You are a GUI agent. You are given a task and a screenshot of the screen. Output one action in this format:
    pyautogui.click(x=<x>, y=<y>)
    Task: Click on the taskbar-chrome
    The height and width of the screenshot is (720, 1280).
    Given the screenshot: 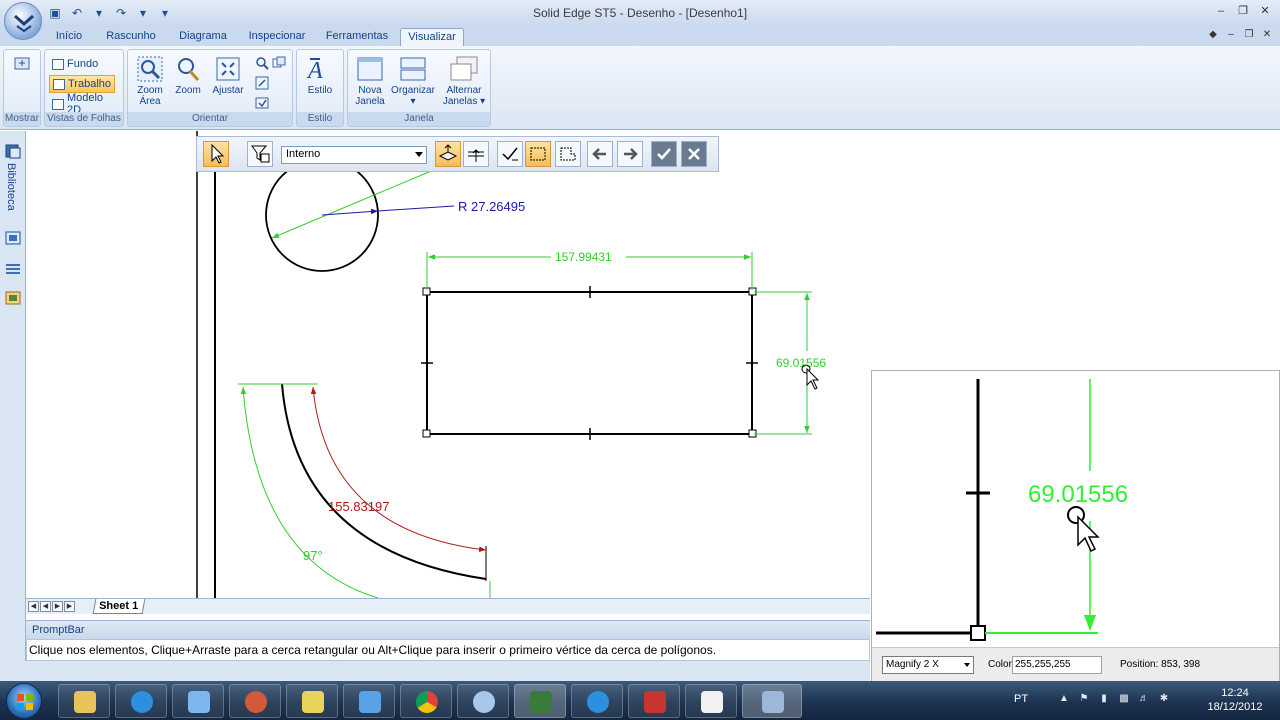 What is the action you would take?
    pyautogui.click(x=426, y=701)
    